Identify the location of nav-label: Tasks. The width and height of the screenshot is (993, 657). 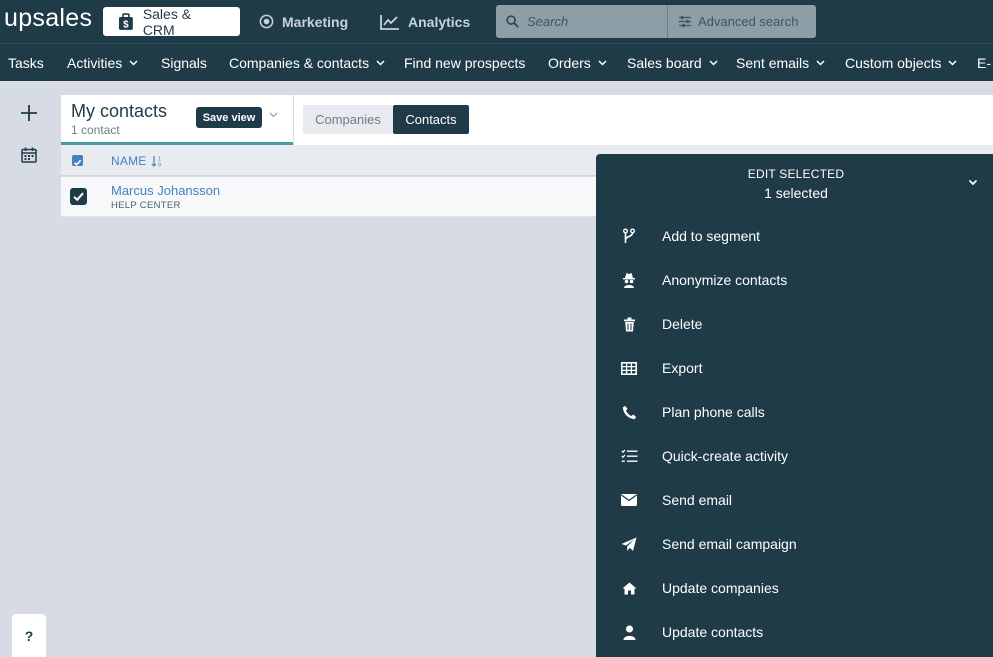
(26, 63).